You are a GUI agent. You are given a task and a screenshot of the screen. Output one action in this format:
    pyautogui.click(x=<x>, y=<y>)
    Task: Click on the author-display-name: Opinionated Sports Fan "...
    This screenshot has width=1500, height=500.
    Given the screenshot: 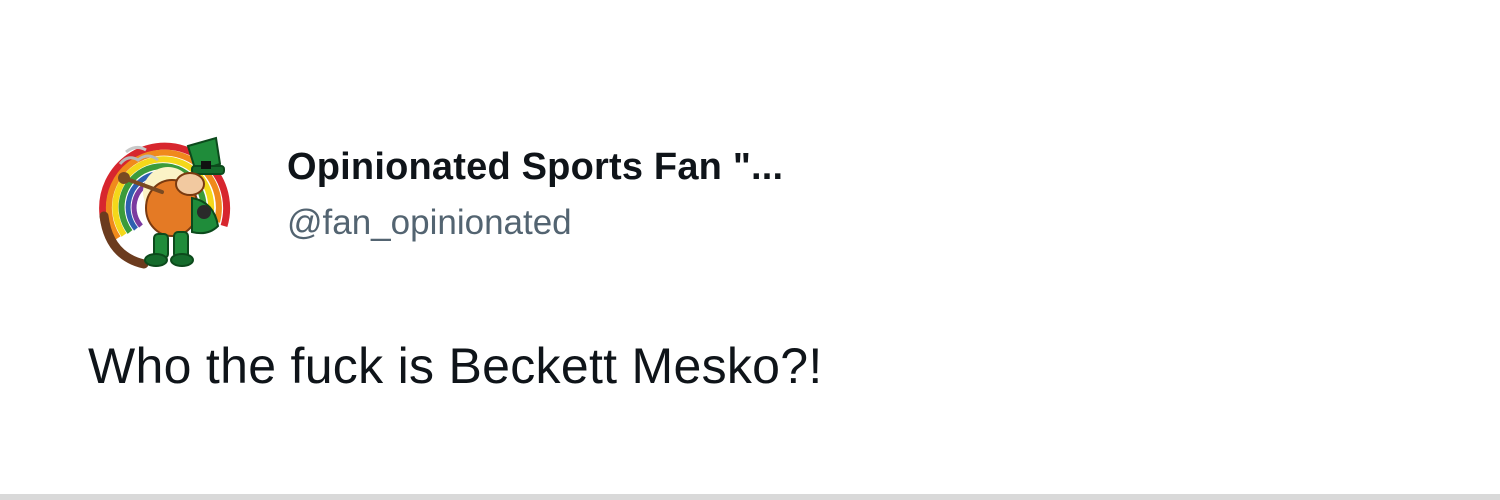 What is the action you would take?
    pyautogui.click(x=535, y=167)
    